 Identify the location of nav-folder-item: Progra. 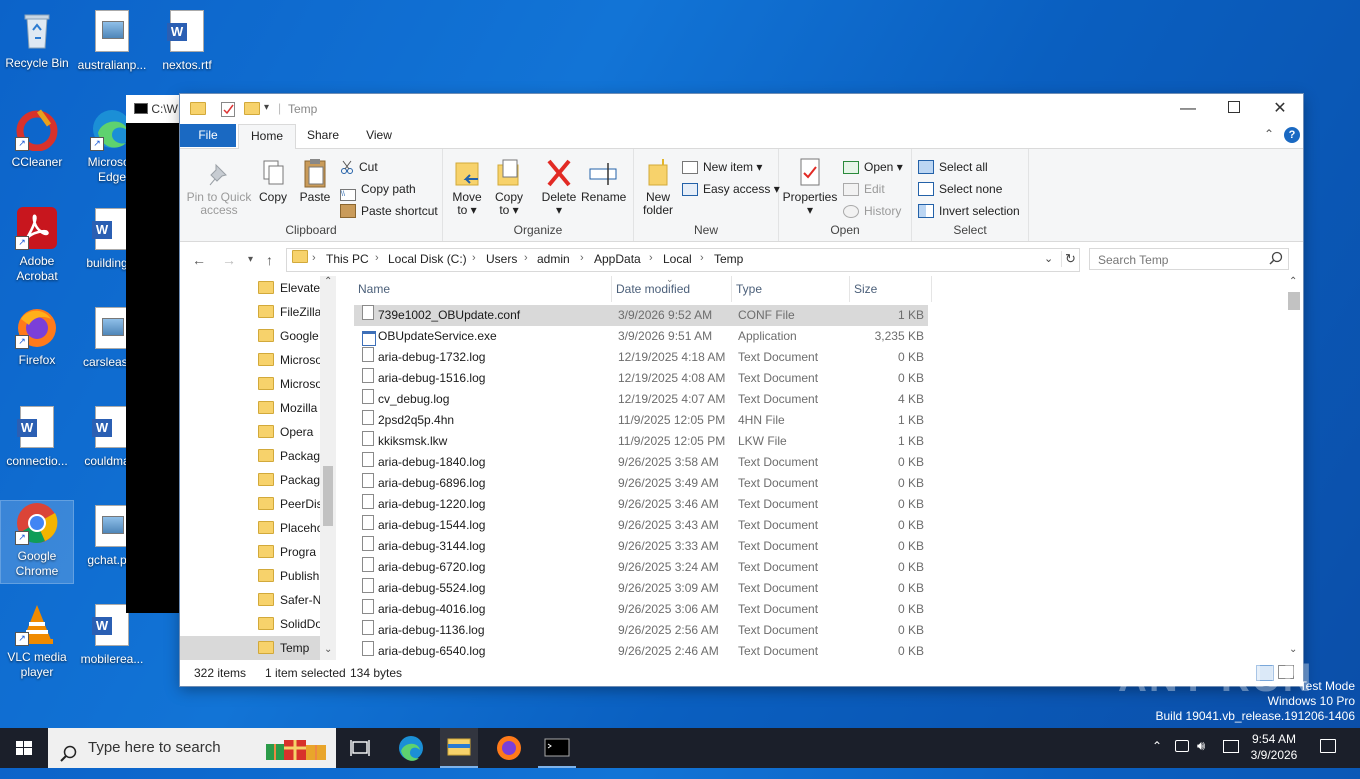
(289, 552).